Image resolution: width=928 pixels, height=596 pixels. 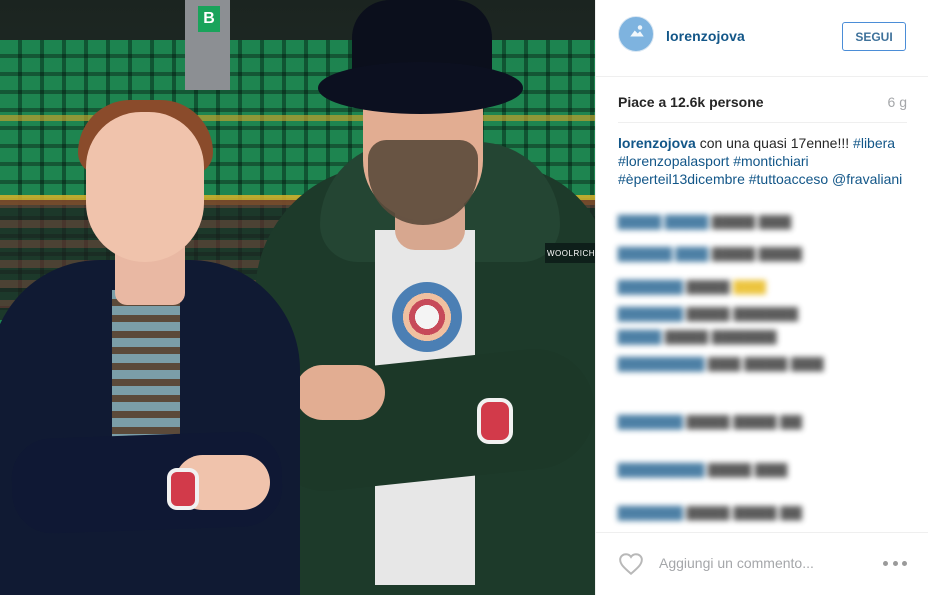 I want to click on blurred-comment: ▇▇▇▇▇▇ ▇▇▇▇ ▇▇▇, so click(x=692, y=286).